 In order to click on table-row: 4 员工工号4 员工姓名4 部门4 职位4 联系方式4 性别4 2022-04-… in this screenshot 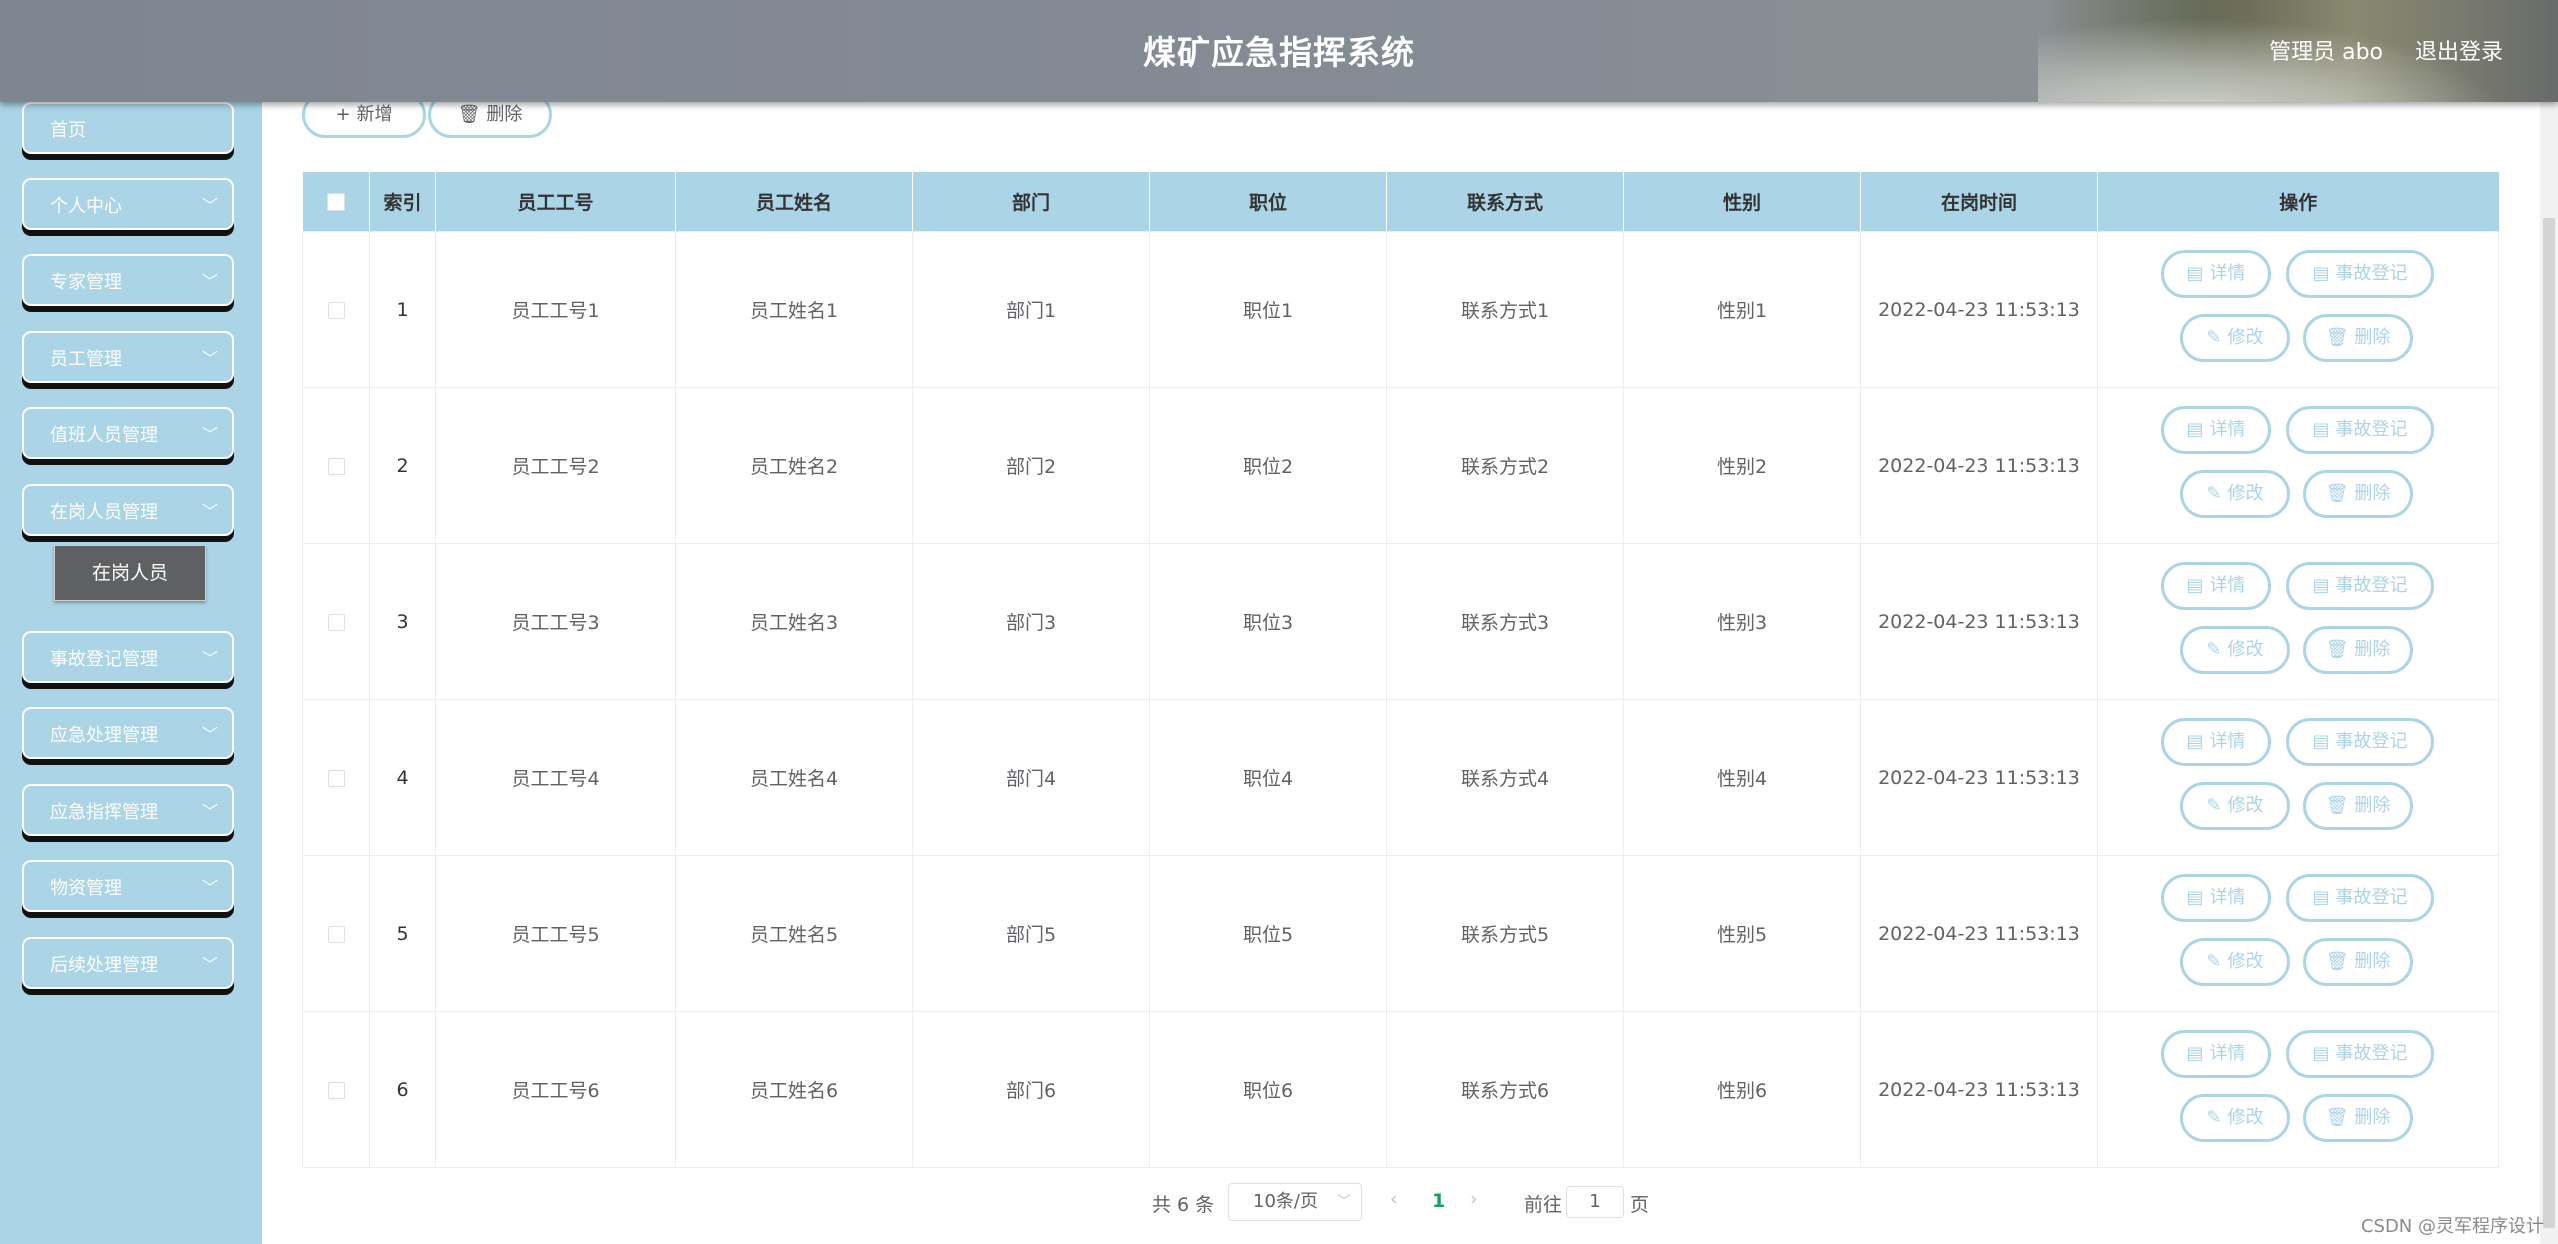, I will do `click(1400, 777)`.